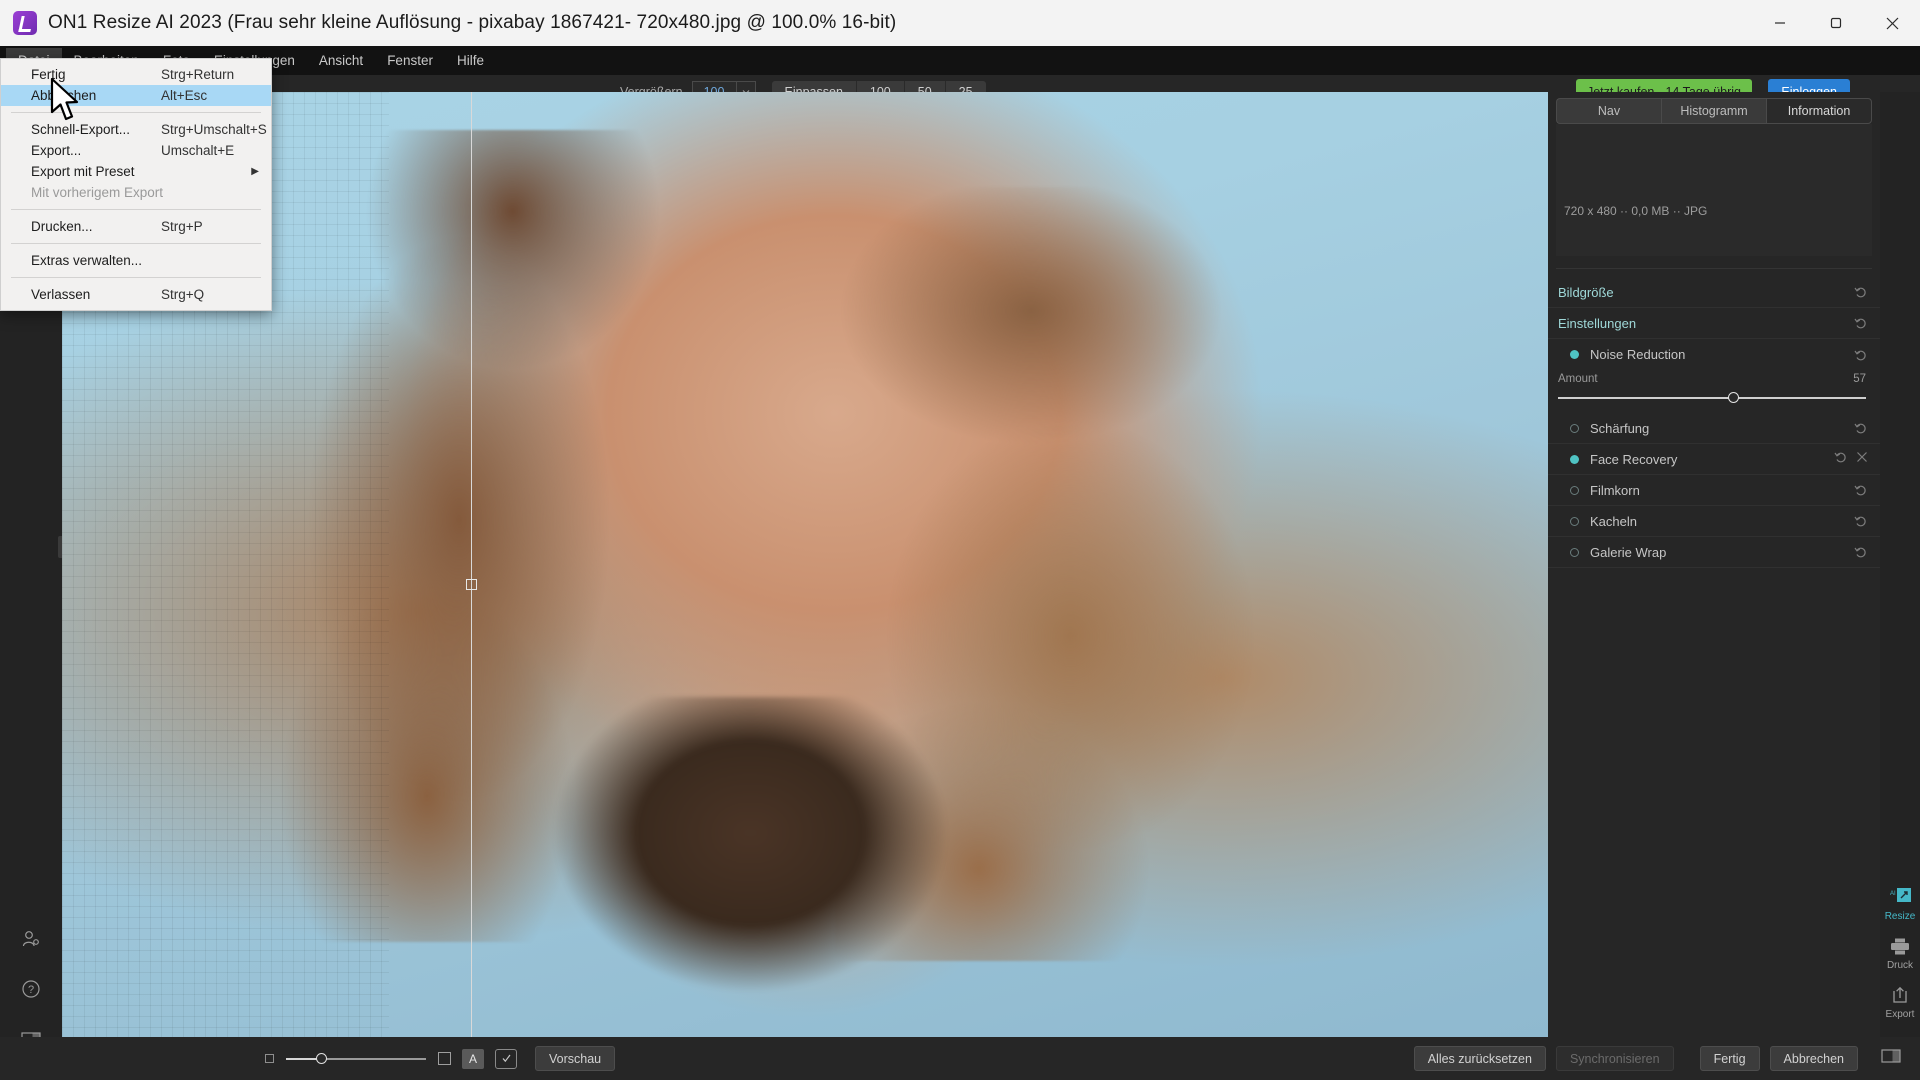 Image resolution: width=1920 pixels, height=1080 pixels. I want to click on module-export-label: Export, so click(1900, 1014).